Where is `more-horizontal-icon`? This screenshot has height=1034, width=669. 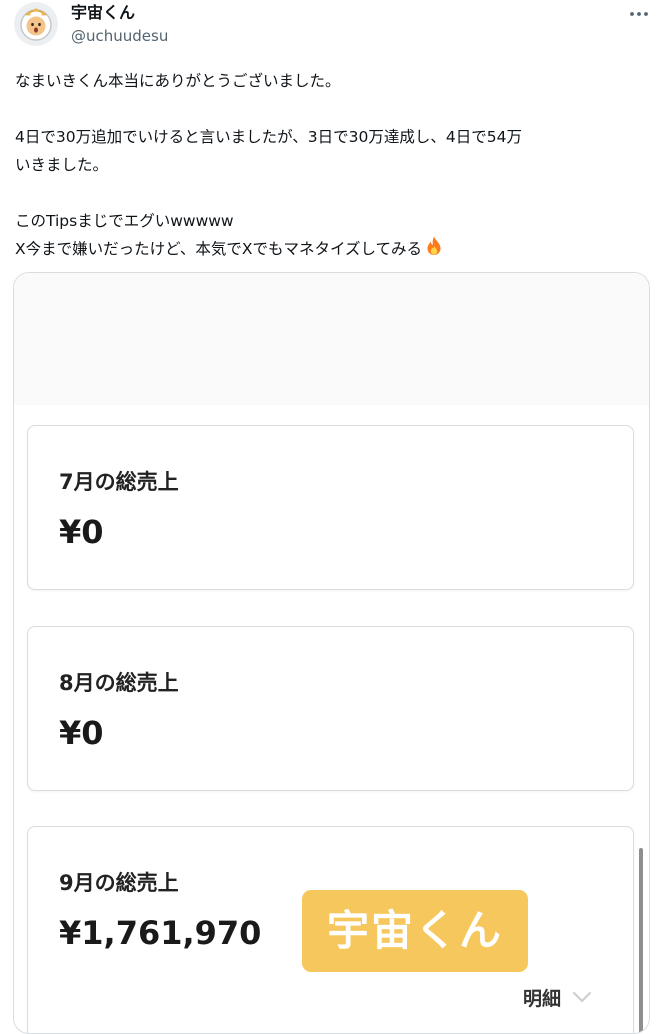
more-horizontal-icon is located at coordinates (639, 14).